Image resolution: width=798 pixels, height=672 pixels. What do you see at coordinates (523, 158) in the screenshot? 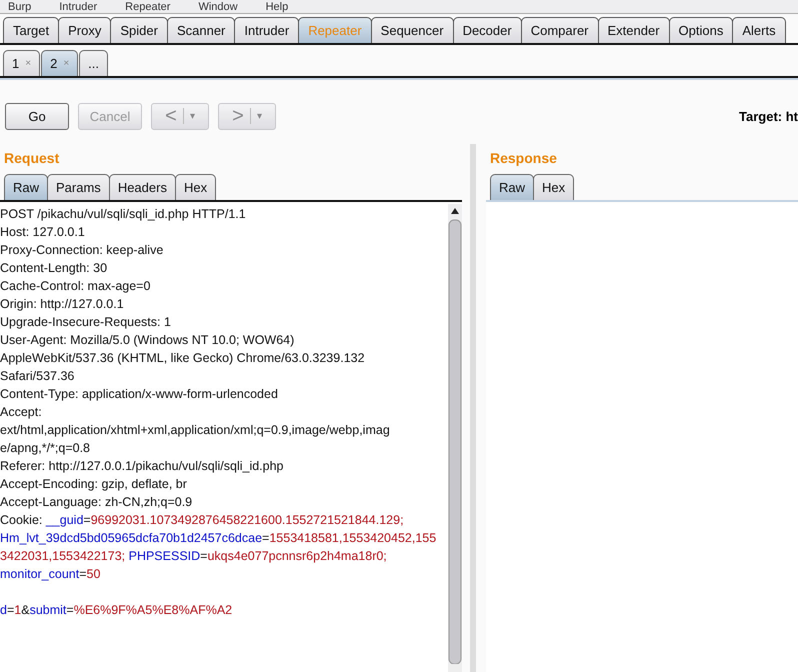
I see `response-title: Response` at bounding box center [523, 158].